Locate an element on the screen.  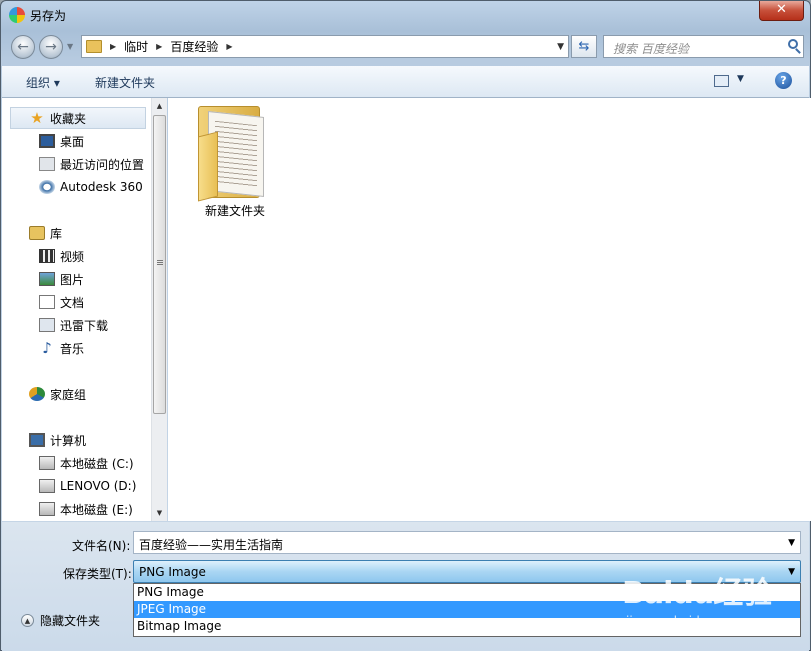
sidebar-item-recent-places: 最近访问的位置 is located at coordinates (103, 164).